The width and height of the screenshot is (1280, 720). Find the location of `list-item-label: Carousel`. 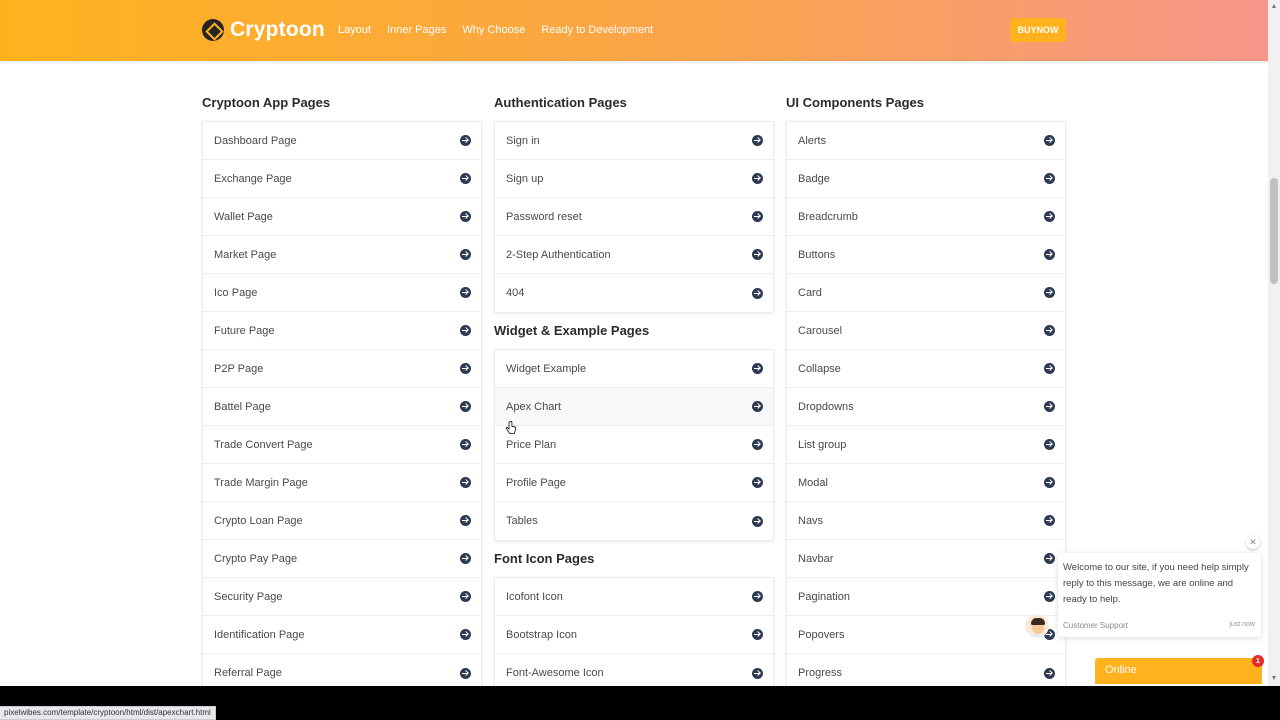

list-item-label: Carousel is located at coordinates (820, 330).